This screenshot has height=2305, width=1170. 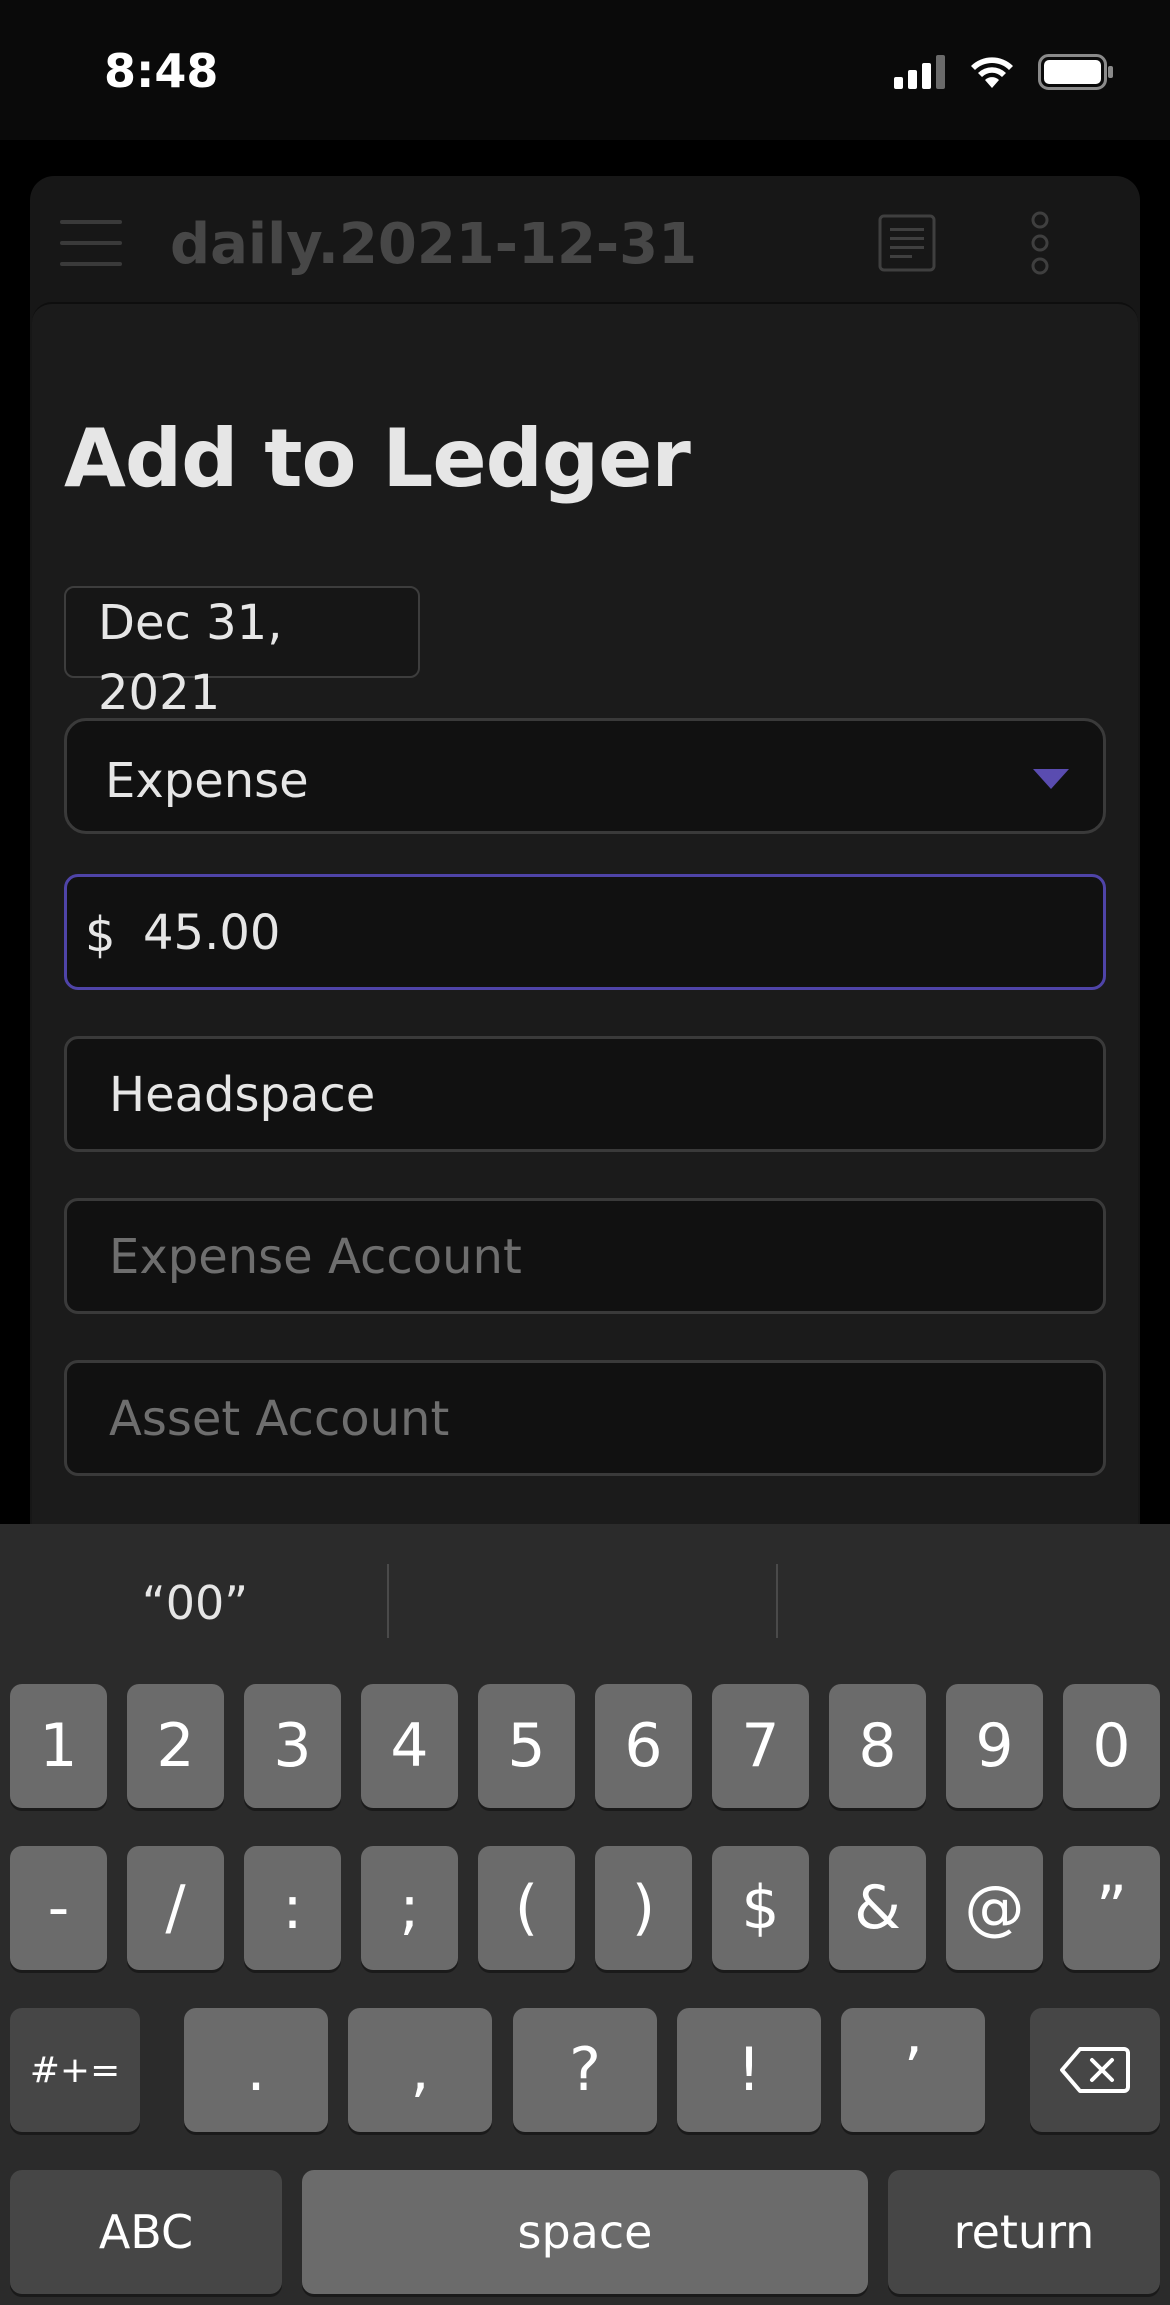 What do you see at coordinates (420, 2070) in the screenshot?
I see `key-comma: ,` at bounding box center [420, 2070].